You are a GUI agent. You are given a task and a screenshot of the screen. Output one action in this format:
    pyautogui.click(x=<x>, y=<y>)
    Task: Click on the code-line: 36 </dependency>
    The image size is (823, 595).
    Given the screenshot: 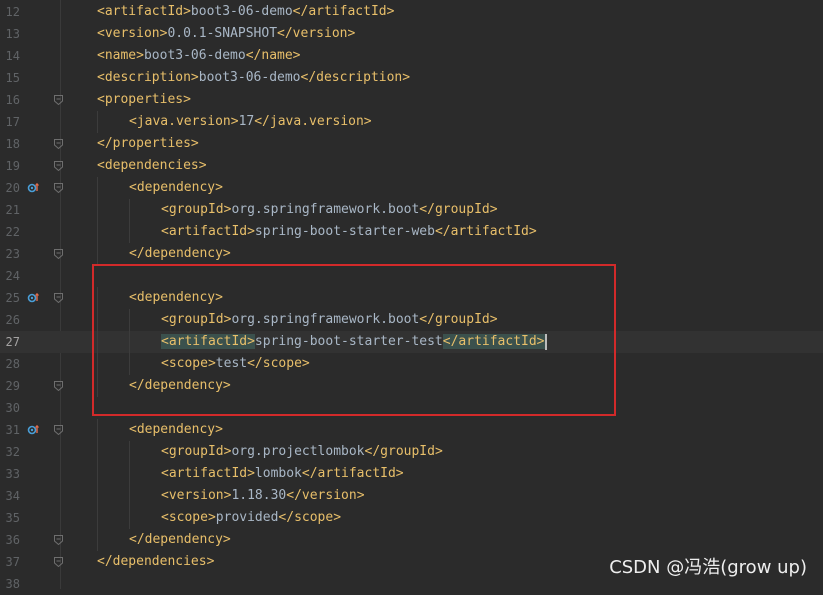 What is the action you would take?
    pyautogui.click(x=411, y=540)
    